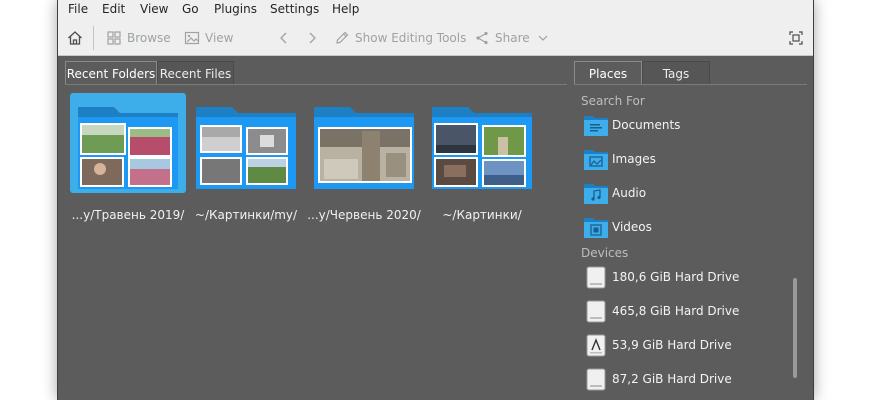  Describe the element at coordinates (629, 193) in the screenshot. I see `places-item-label: Audio` at that location.